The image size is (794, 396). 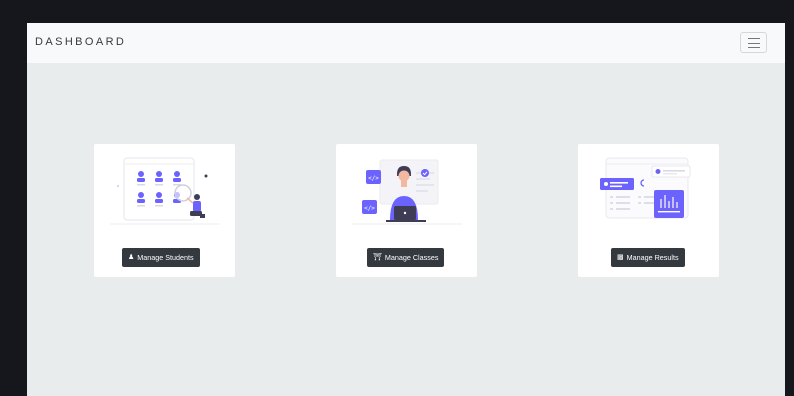 What do you see at coordinates (80, 42) in the screenshot?
I see `navbar-brand: DASHBOARD` at bounding box center [80, 42].